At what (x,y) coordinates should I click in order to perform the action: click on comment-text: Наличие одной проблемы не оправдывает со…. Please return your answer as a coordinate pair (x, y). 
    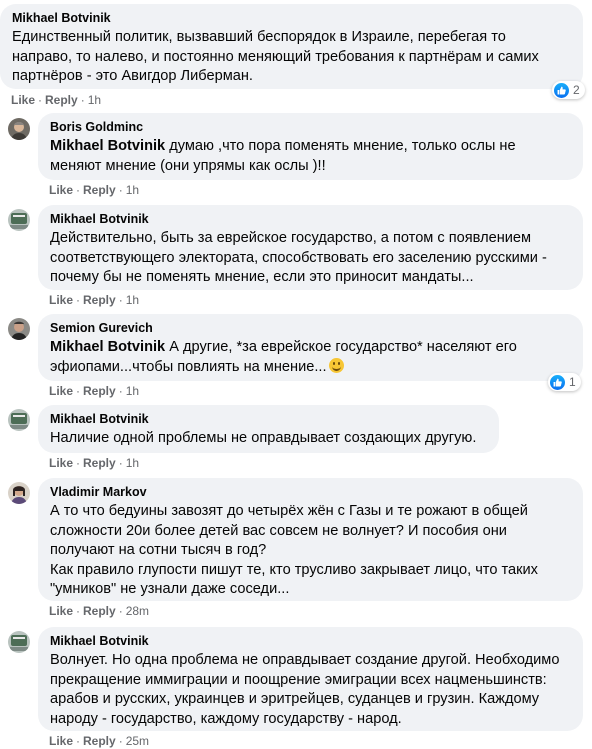
    Looking at the image, I should click on (263, 438).